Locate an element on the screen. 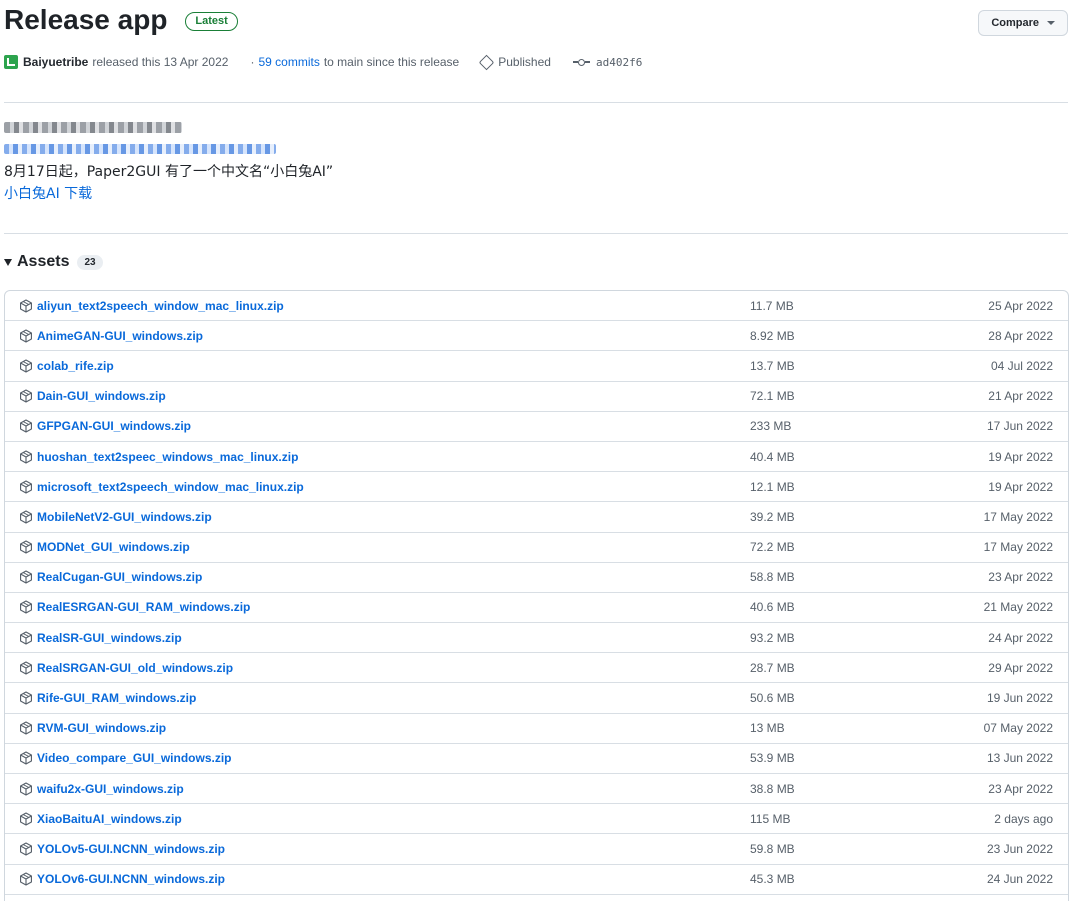 Image resolution: width=1080 pixels, height=901 pixels. download-link: 小白兔AI 下载 is located at coordinates (48, 194).